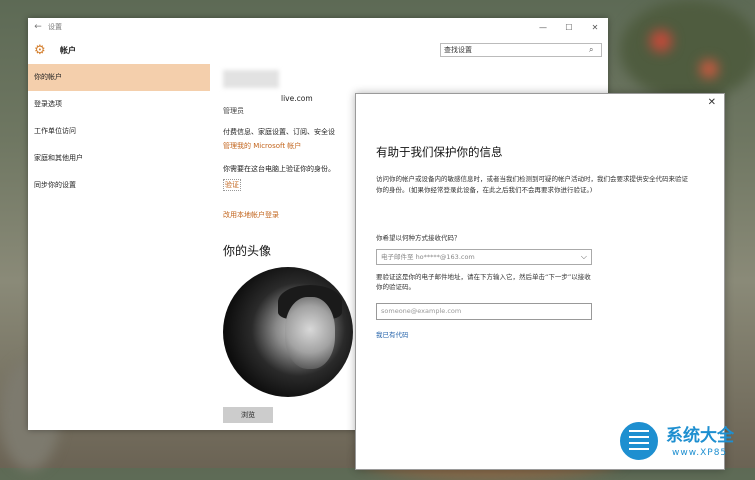 The image size is (755, 480). Describe the element at coordinates (310, 333) in the screenshot. I see `avatar-face` at that location.